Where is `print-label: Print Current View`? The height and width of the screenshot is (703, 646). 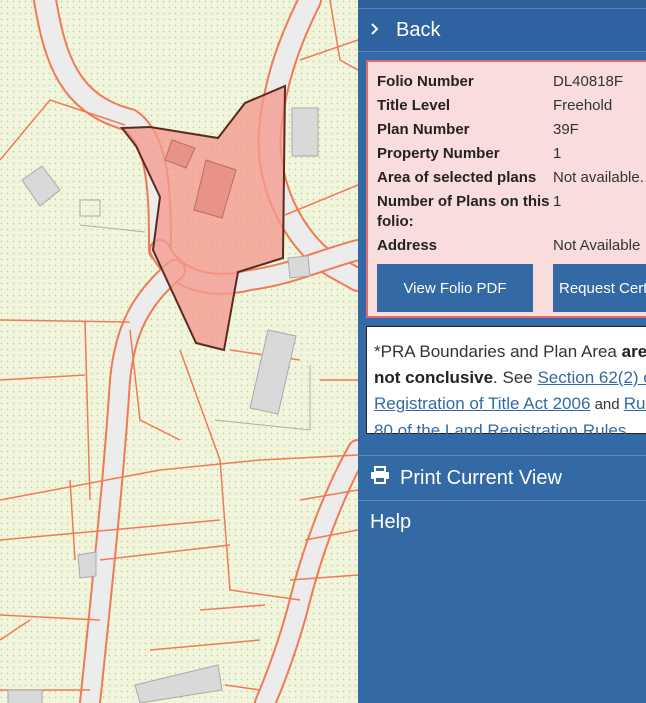
print-label: Print Current View is located at coordinates (481, 477).